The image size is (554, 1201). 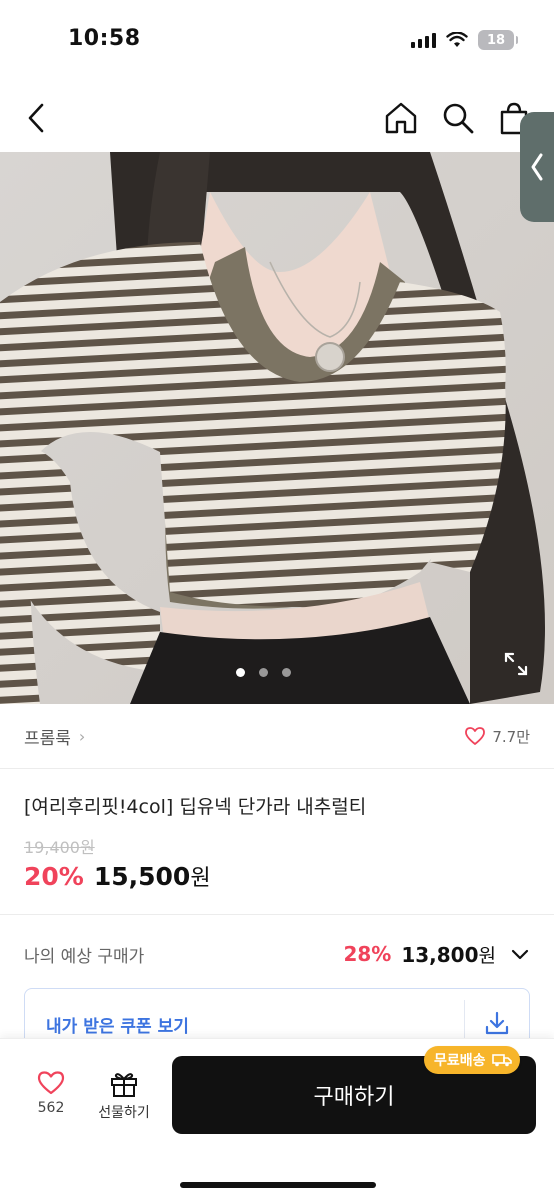 I want to click on shop-row: 프롬룩 › 7.7만, so click(x=277, y=736).